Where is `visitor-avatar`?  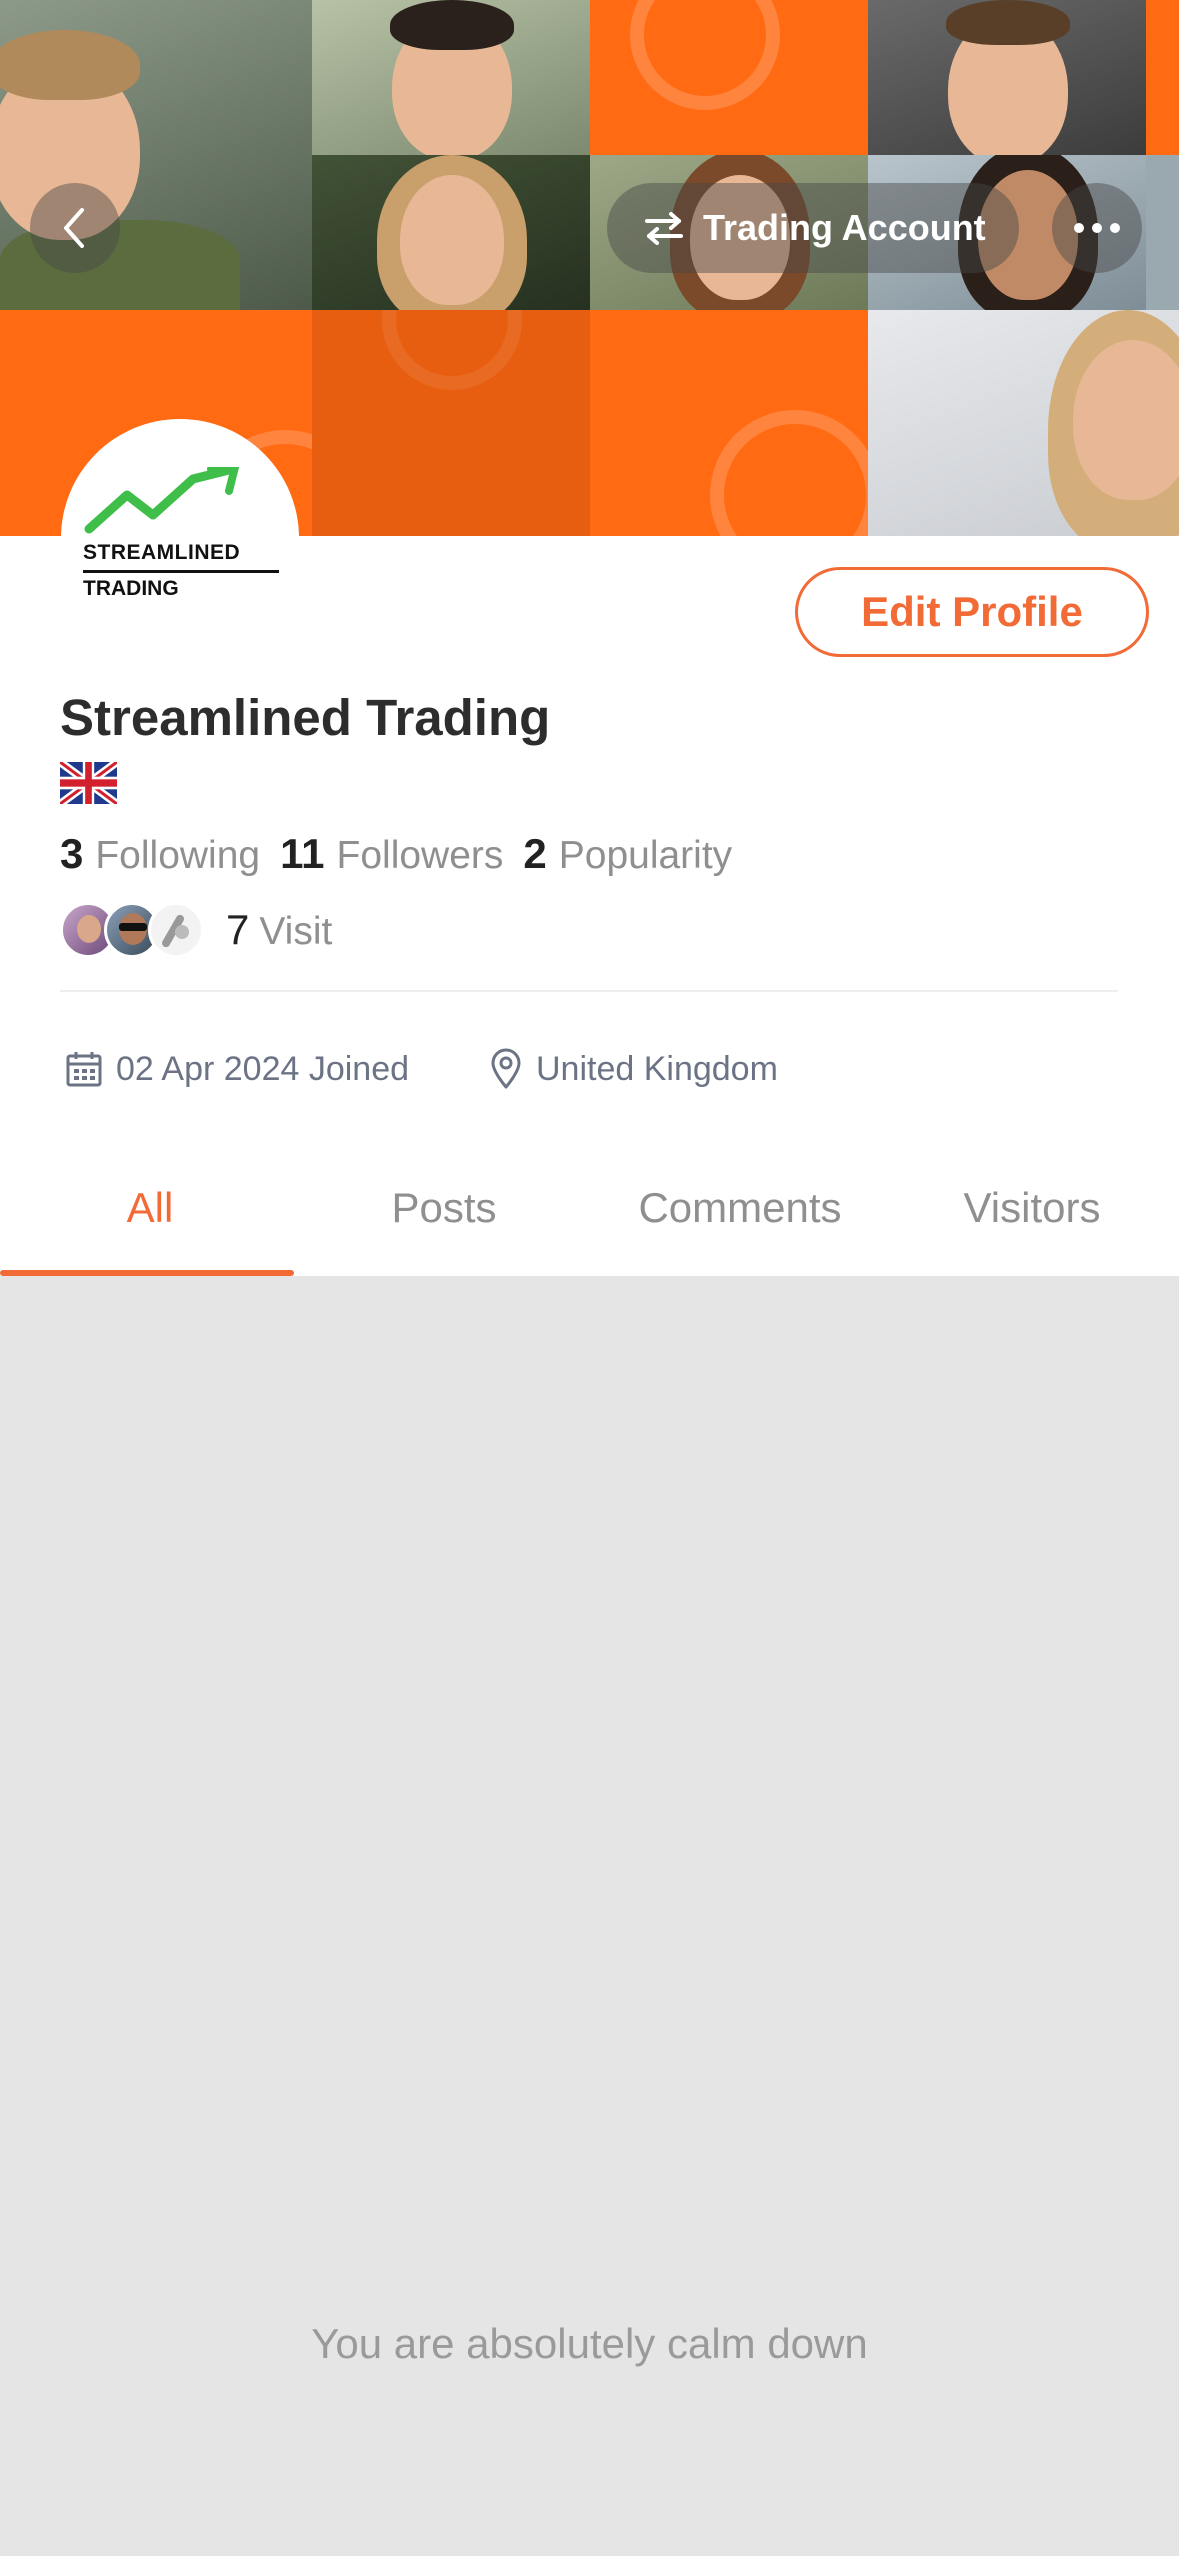
visitor-avatar is located at coordinates (176, 930).